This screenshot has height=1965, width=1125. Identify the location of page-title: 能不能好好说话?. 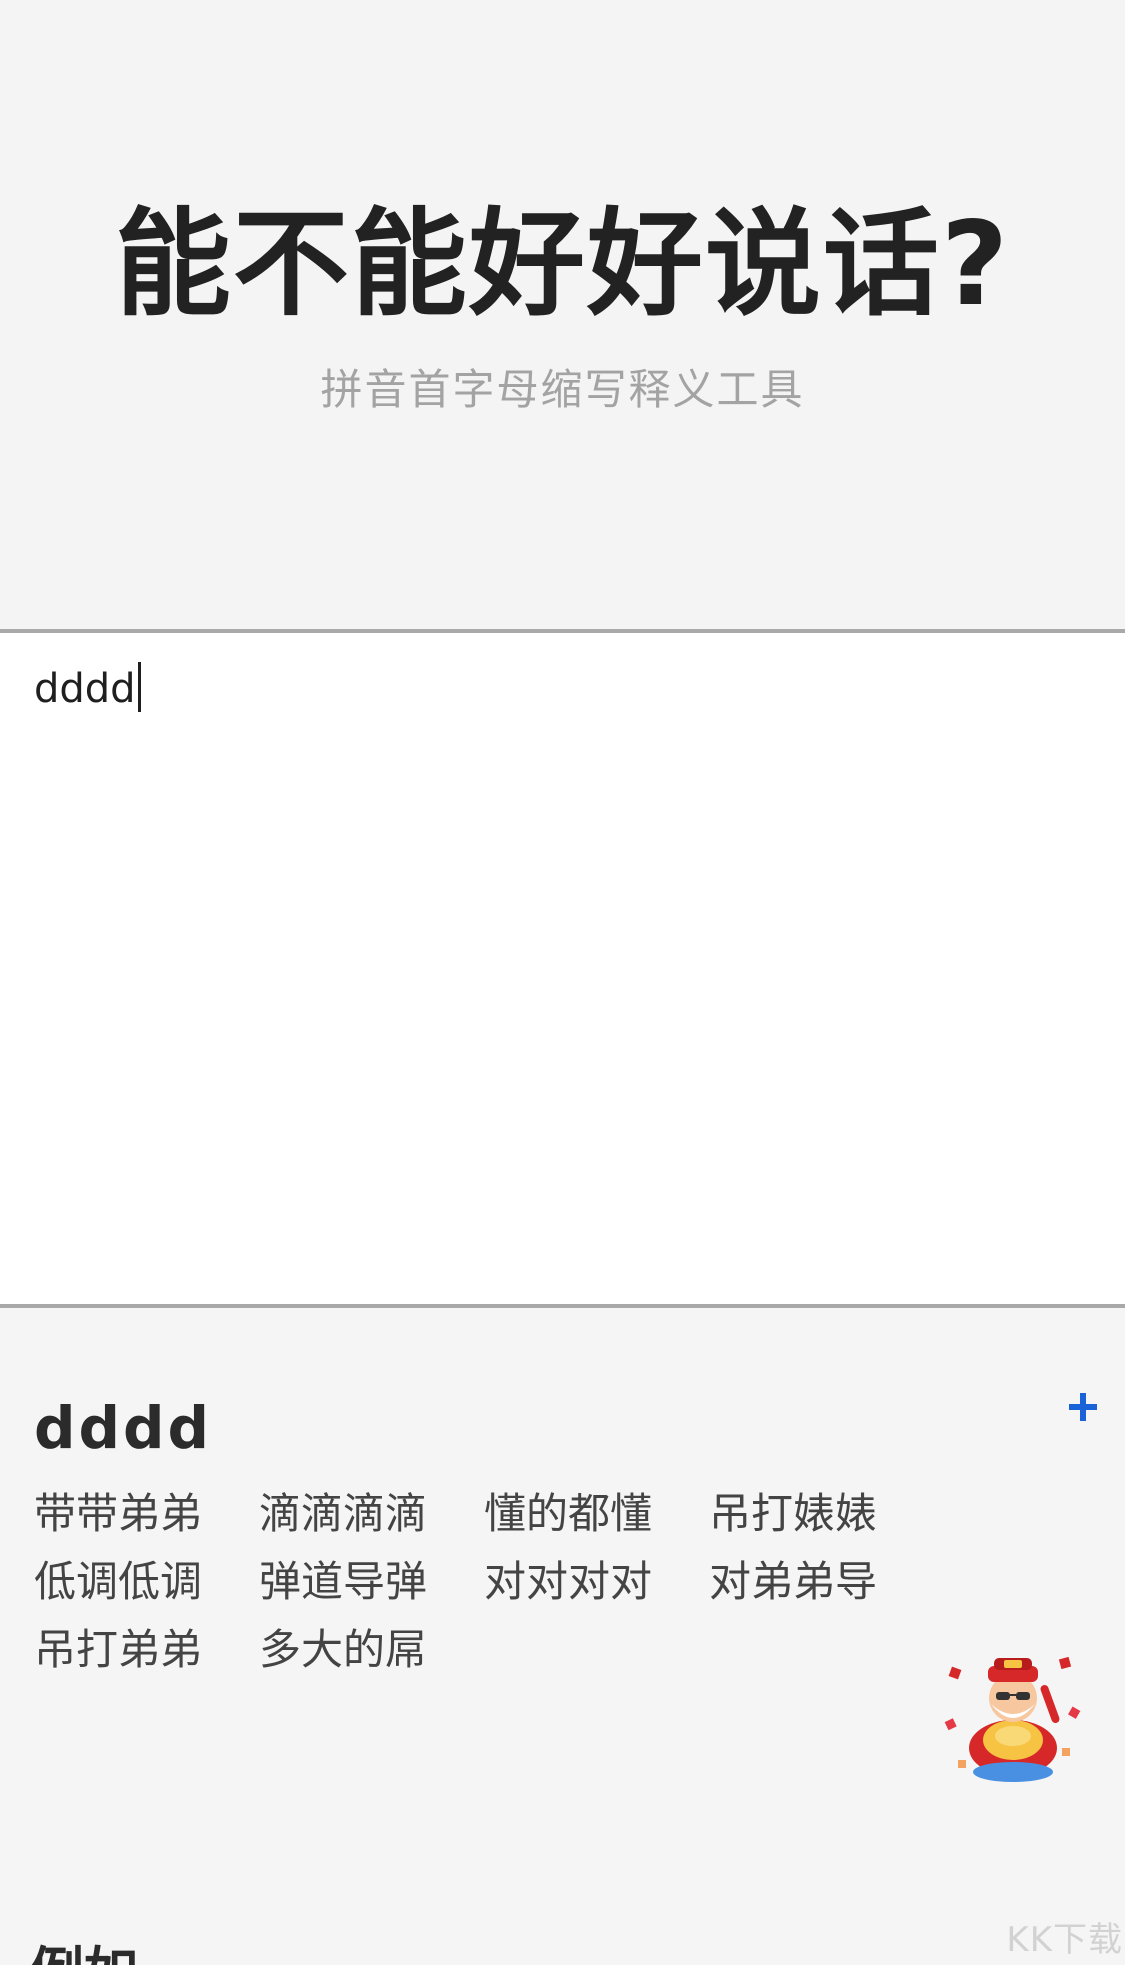
(562, 264).